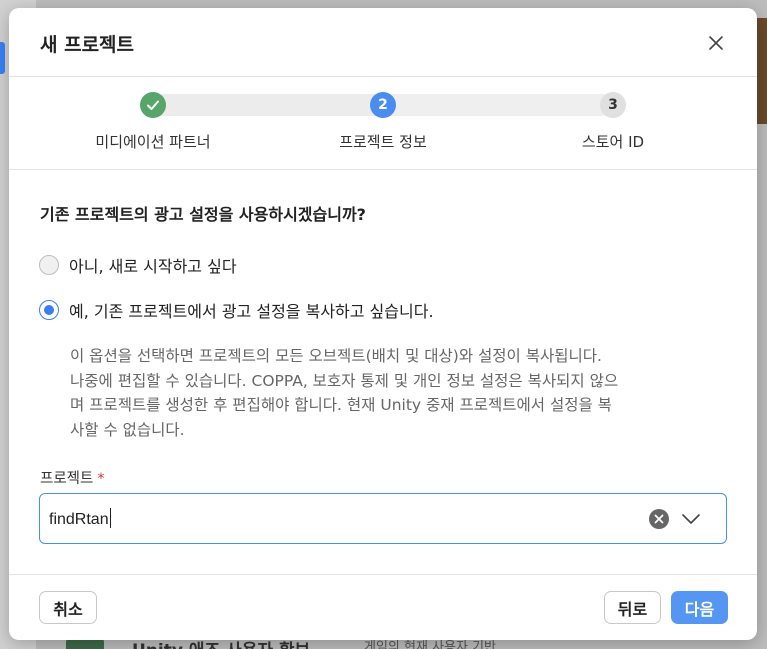 The height and width of the screenshot is (649, 767). I want to click on dropdown-toggle, so click(691, 519).